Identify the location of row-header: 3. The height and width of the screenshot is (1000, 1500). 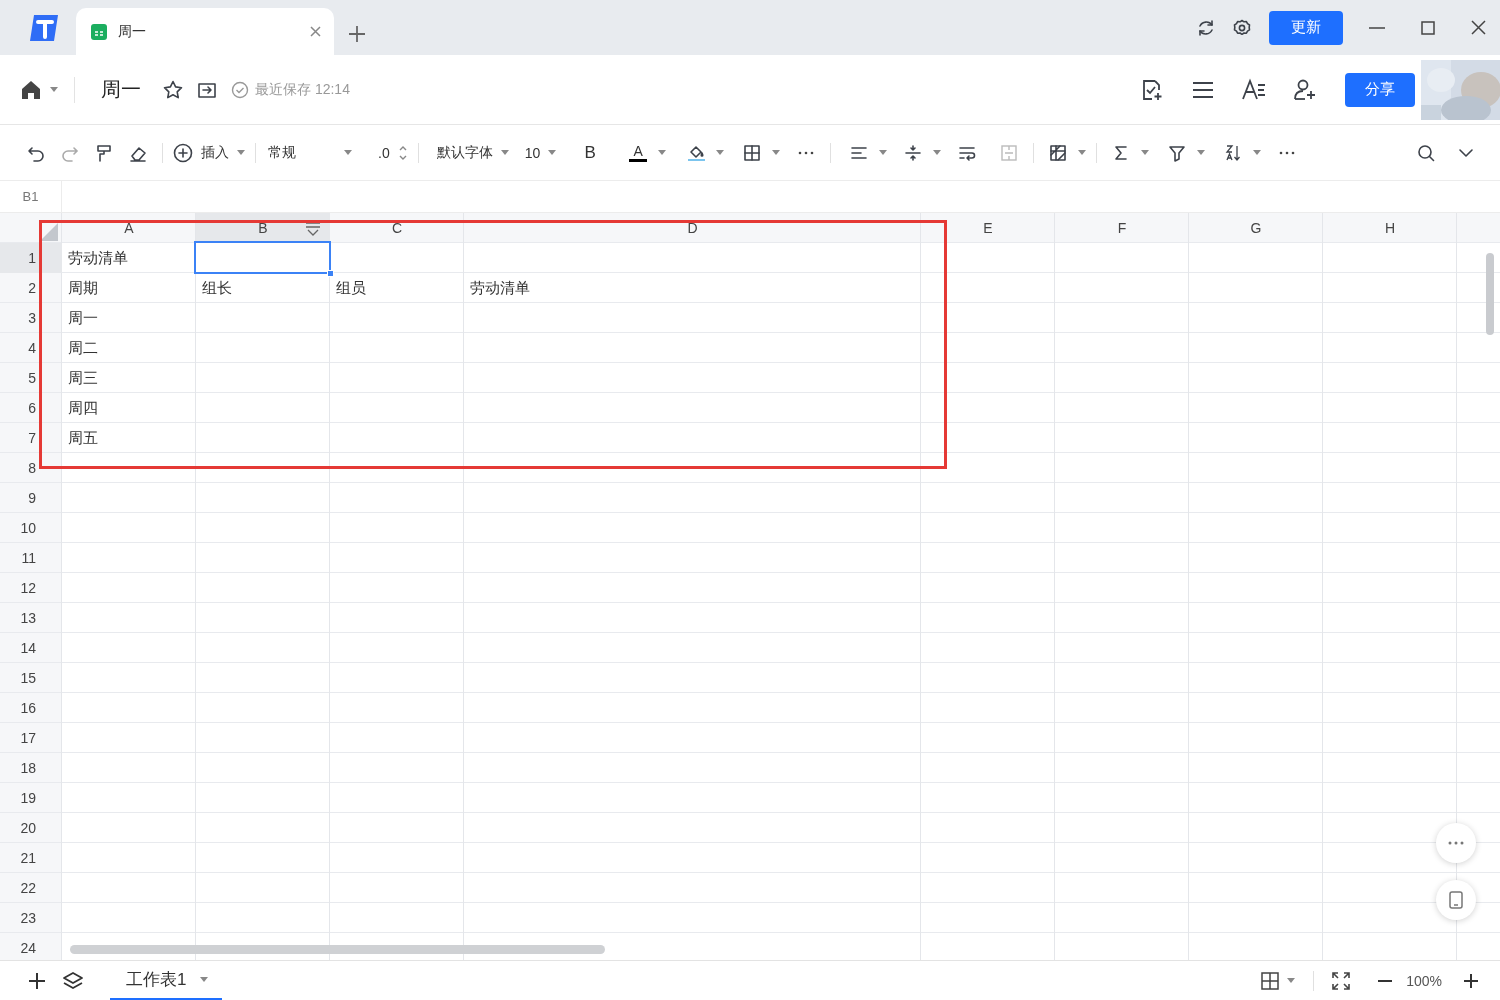
(31, 318).